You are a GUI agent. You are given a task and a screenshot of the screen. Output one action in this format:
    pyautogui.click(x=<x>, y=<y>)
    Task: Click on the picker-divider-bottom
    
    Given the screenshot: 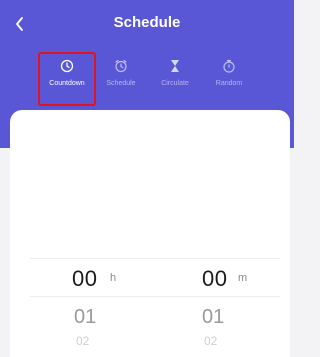 What is the action you would take?
    pyautogui.click(x=155, y=296)
    